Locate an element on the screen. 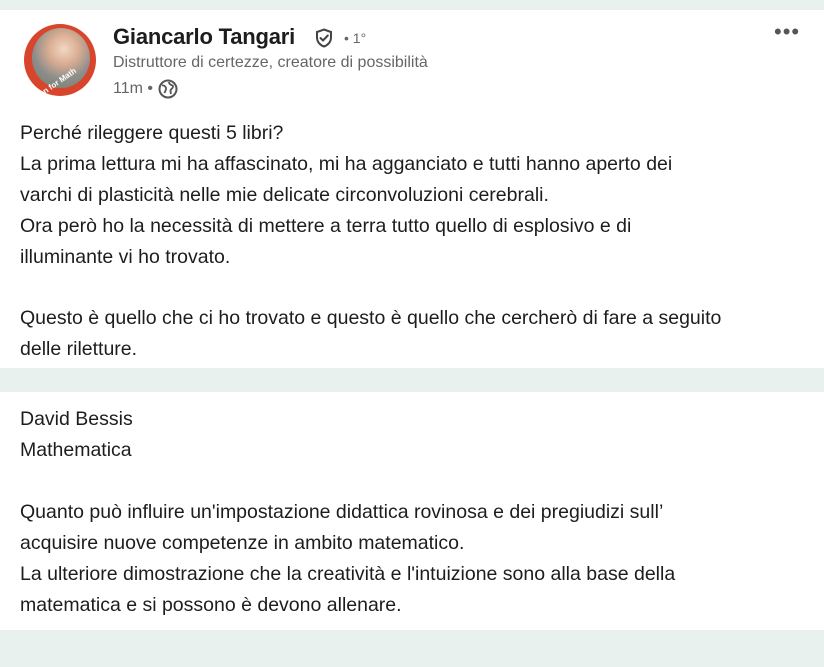 The image size is (824, 667). post-time: 11m • is located at coordinates (133, 88).